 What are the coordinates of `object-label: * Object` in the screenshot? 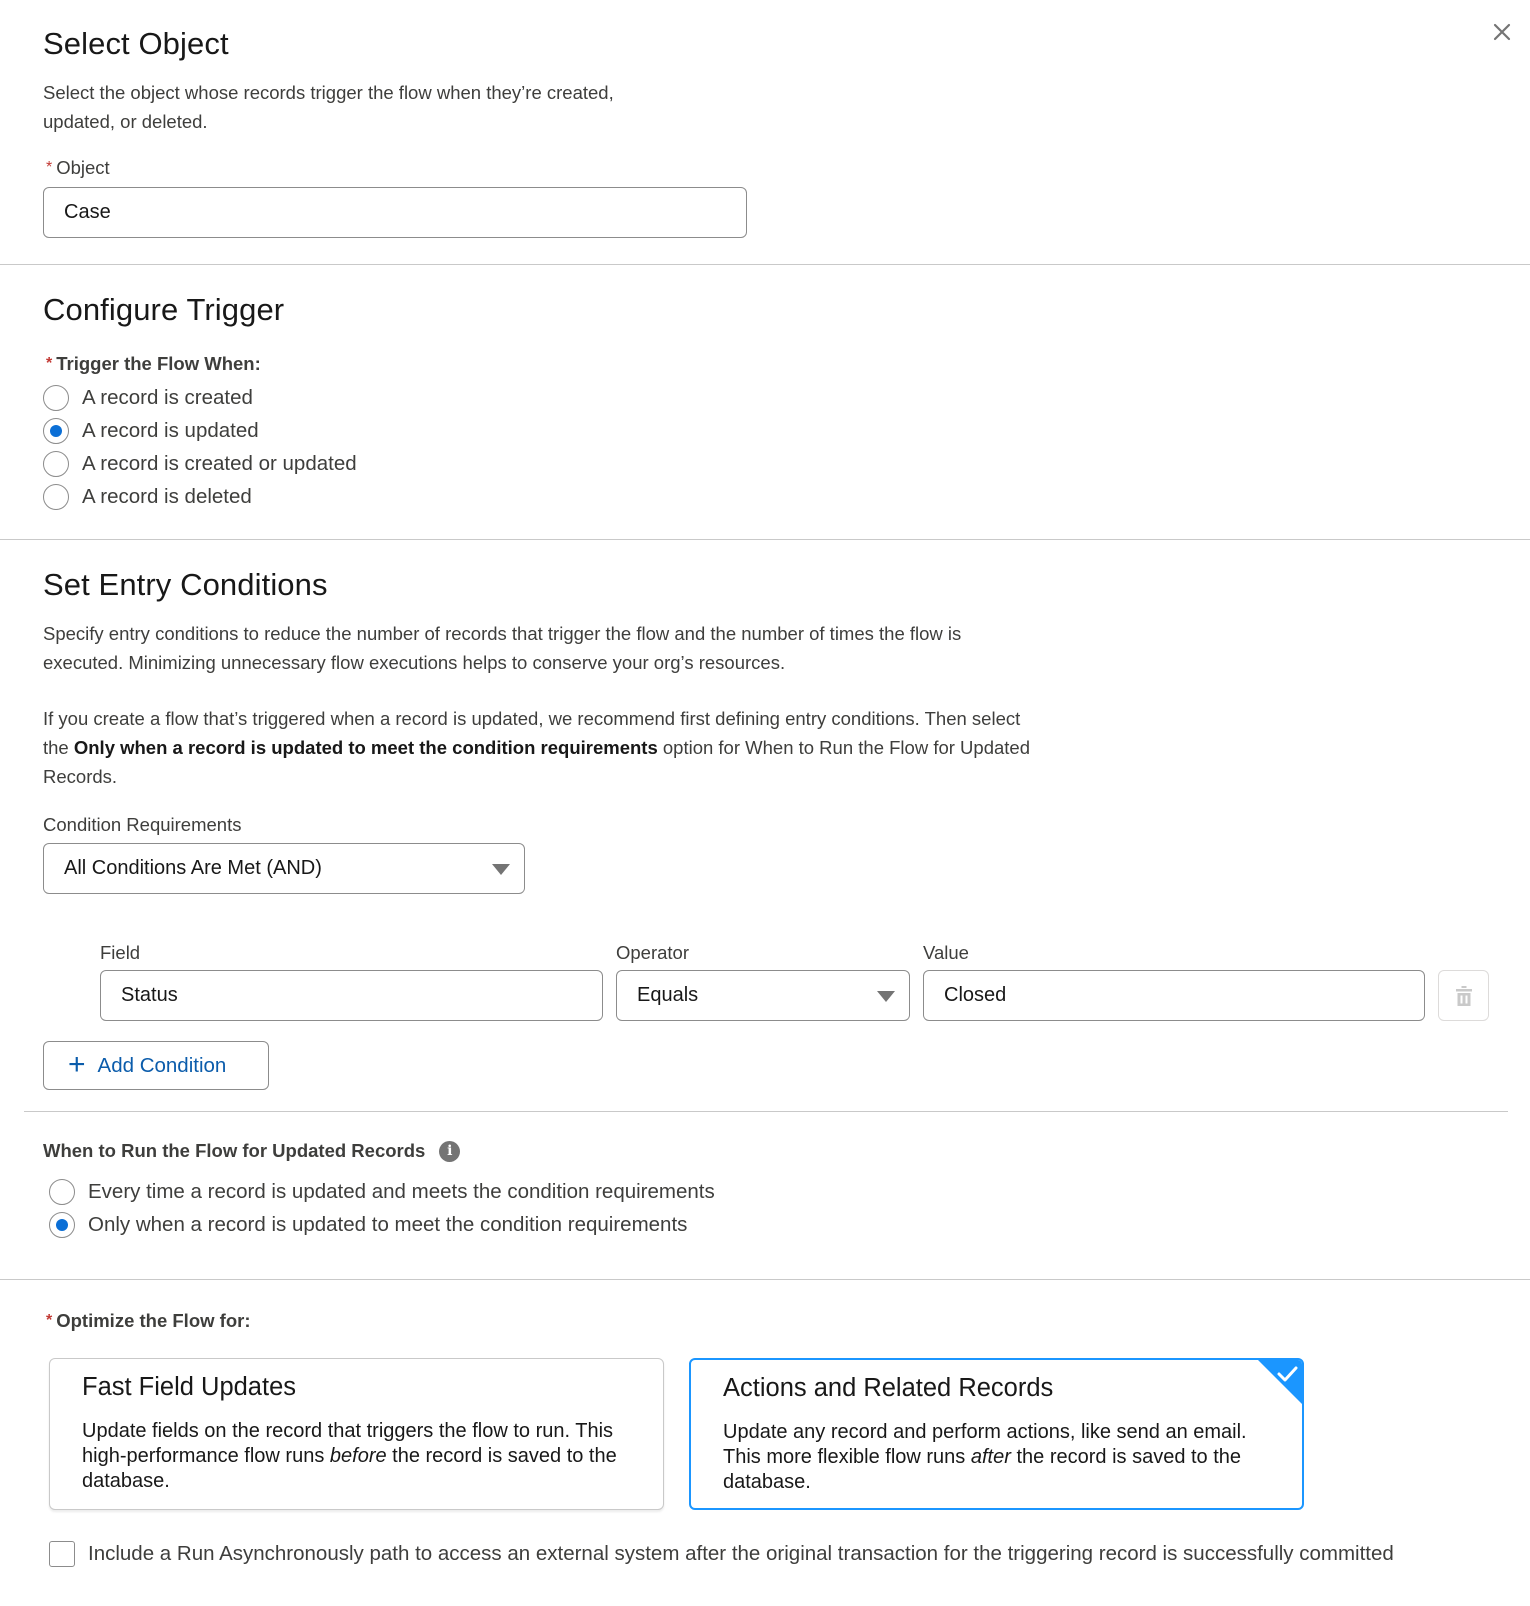 It's located at (78, 168).